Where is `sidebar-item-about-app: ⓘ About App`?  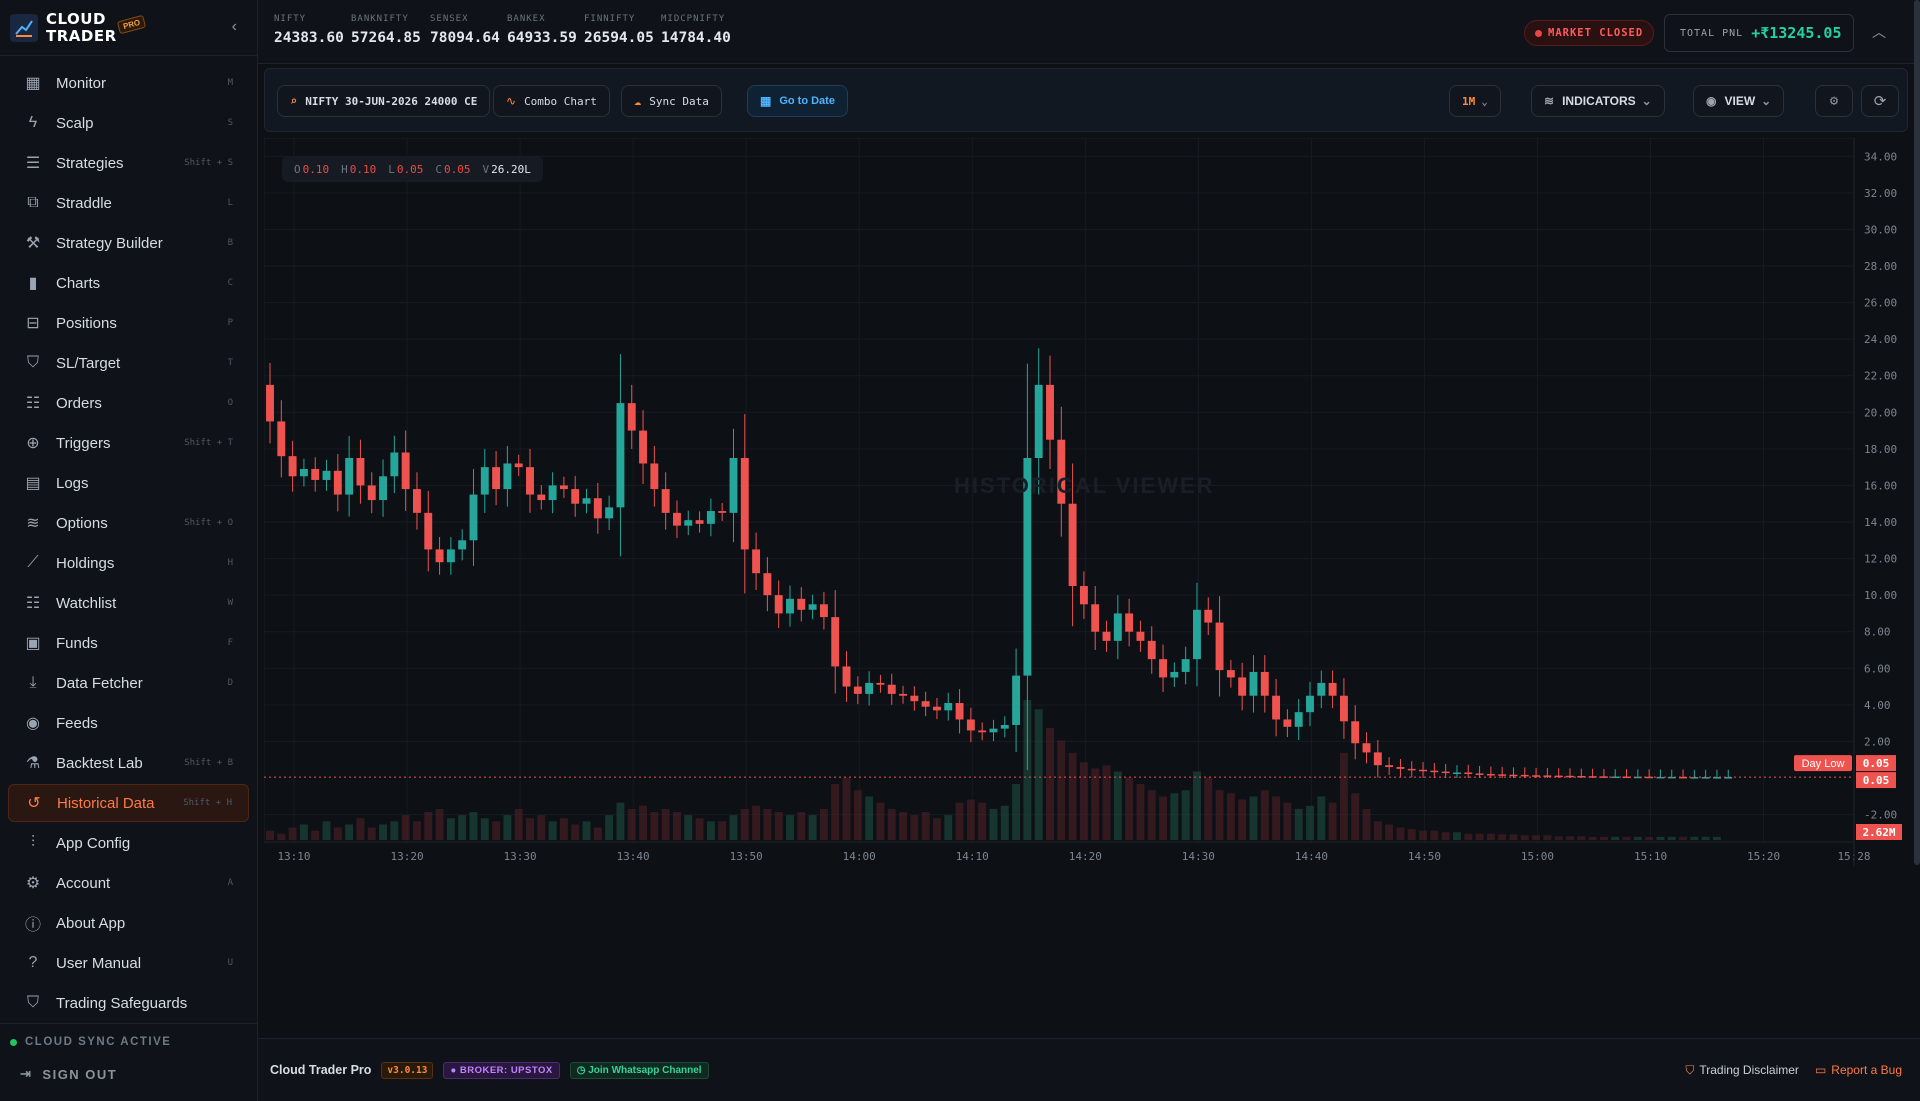 sidebar-item-about-app: ⓘ About App is located at coordinates (128, 923).